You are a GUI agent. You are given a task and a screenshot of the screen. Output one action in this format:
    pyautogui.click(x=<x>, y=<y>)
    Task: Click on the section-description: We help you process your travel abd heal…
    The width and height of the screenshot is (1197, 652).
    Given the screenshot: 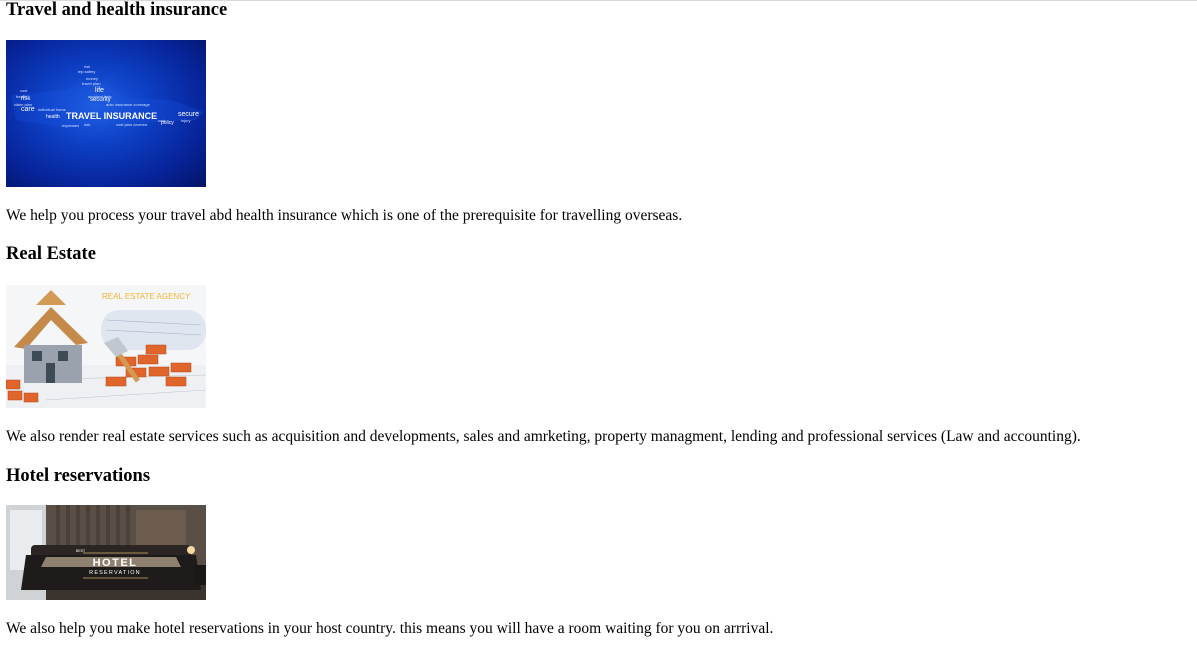 What is the action you would take?
    pyautogui.click(x=344, y=215)
    